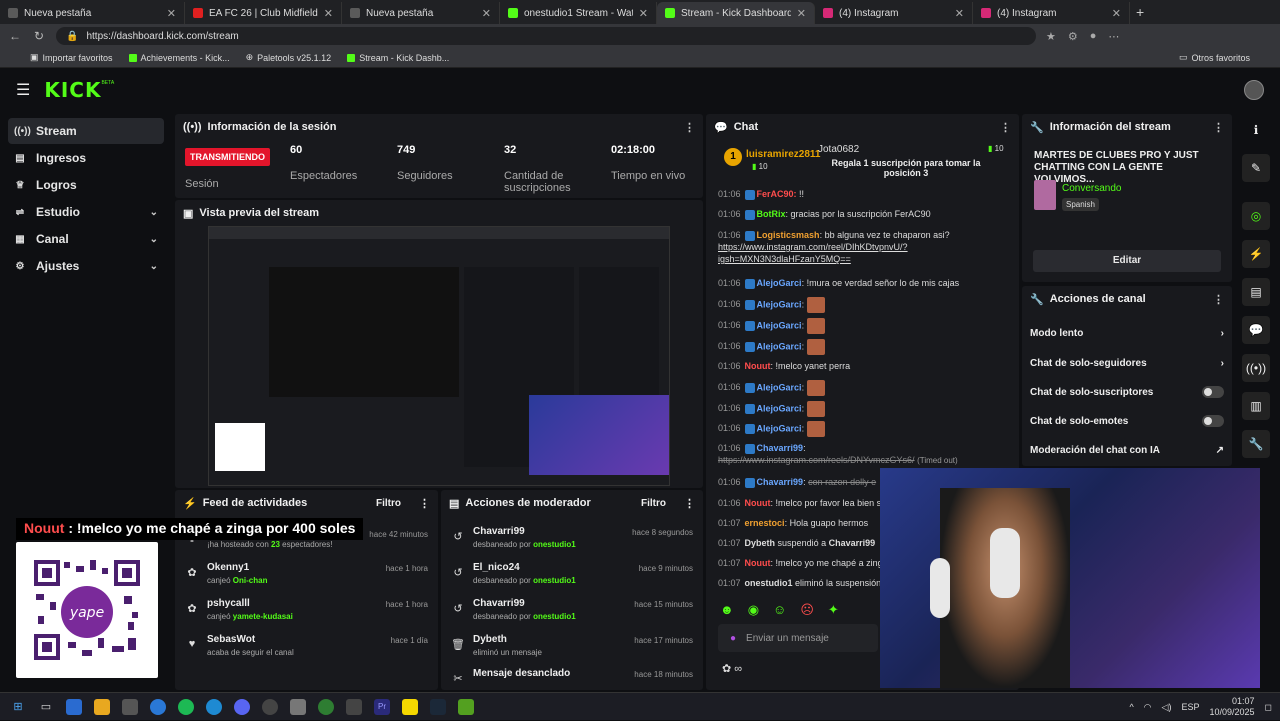  Describe the element at coordinates (1213, 421) in the screenshot. I see `emotes-only-toggle` at that location.